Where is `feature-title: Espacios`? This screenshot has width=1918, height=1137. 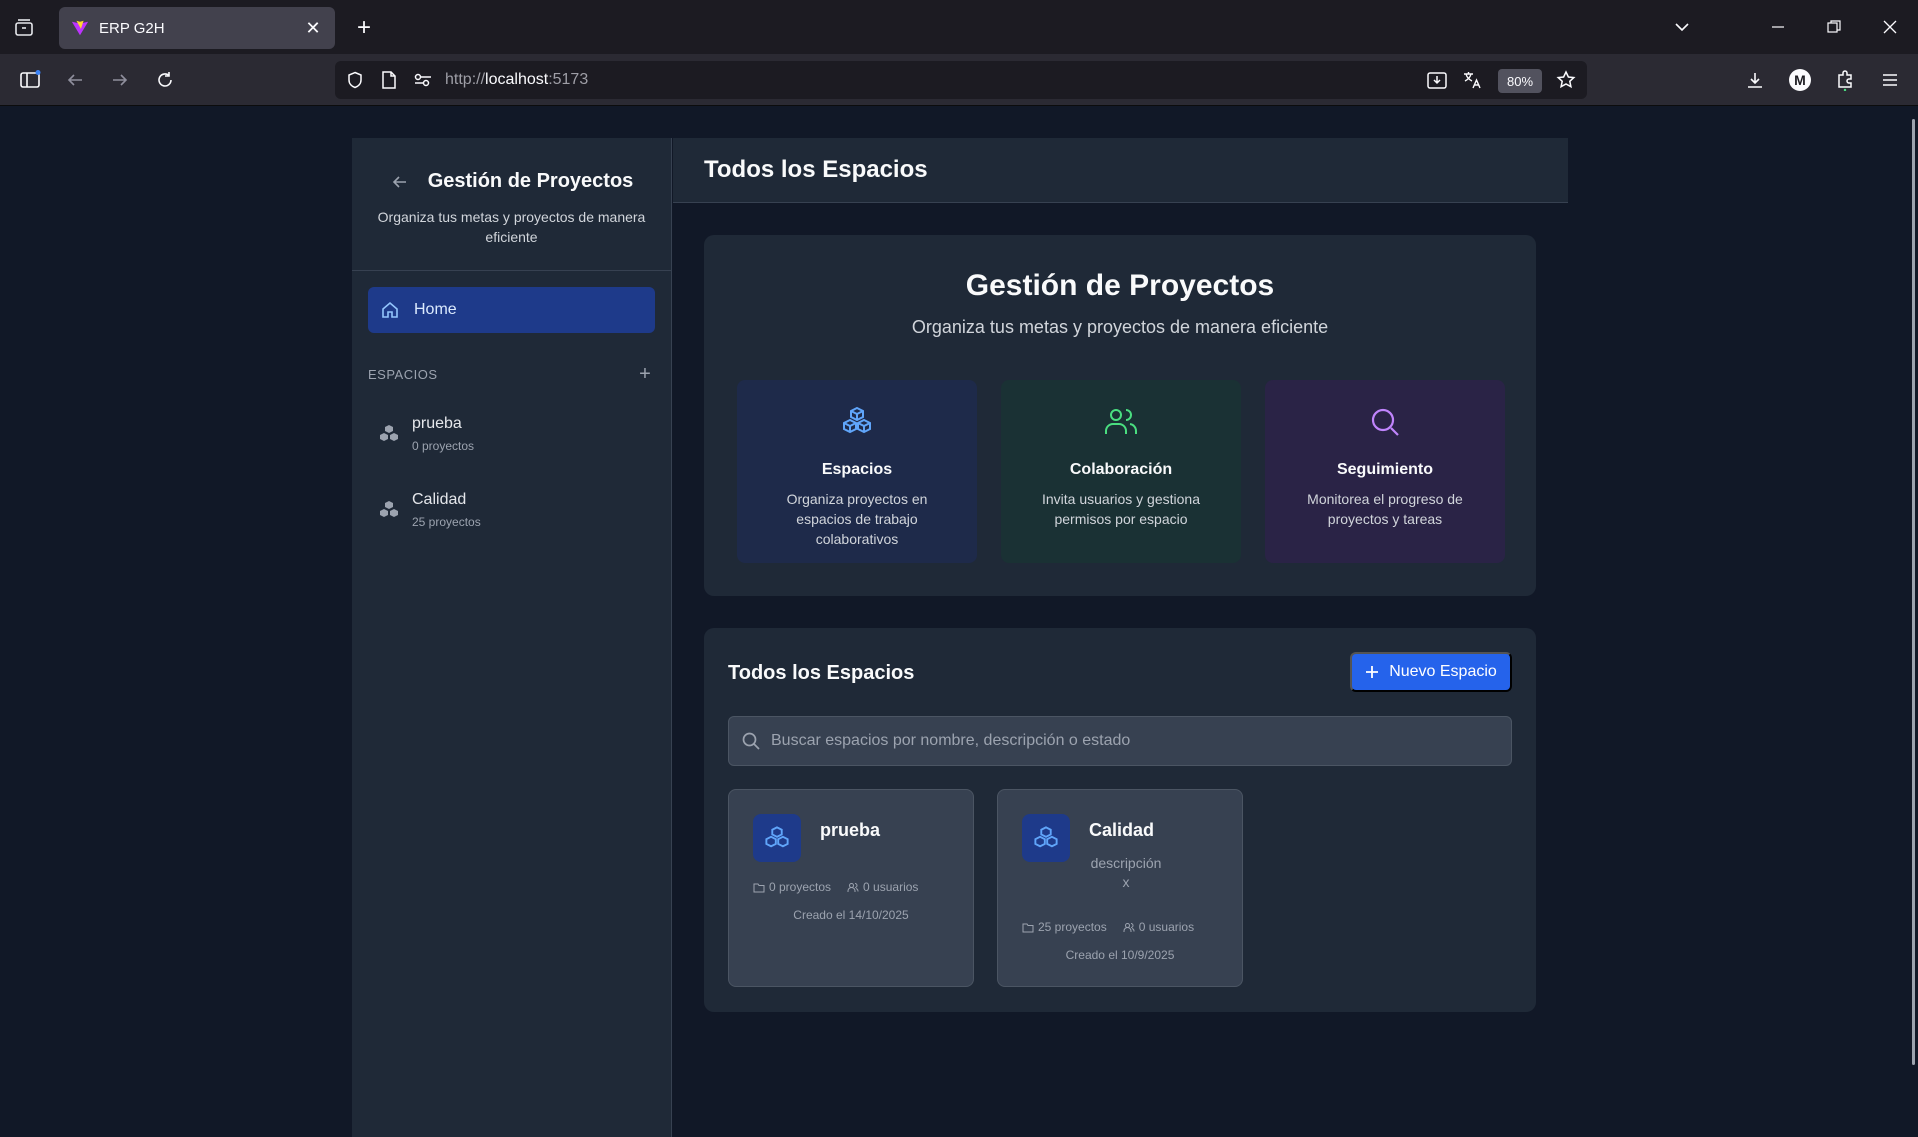 feature-title: Espacios is located at coordinates (857, 469).